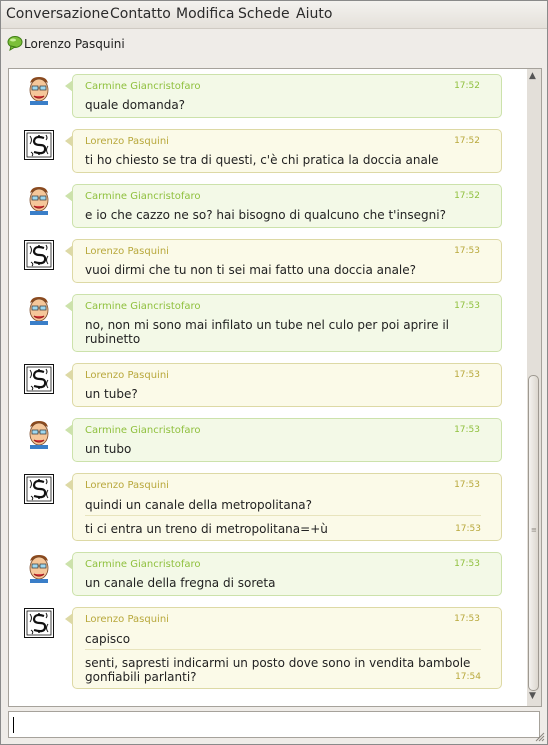 The width and height of the screenshot is (548, 745). What do you see at coordinates (15, 43) in the screenshot?
I see `speech-bubble-icon` at bounding box center [15, 43].